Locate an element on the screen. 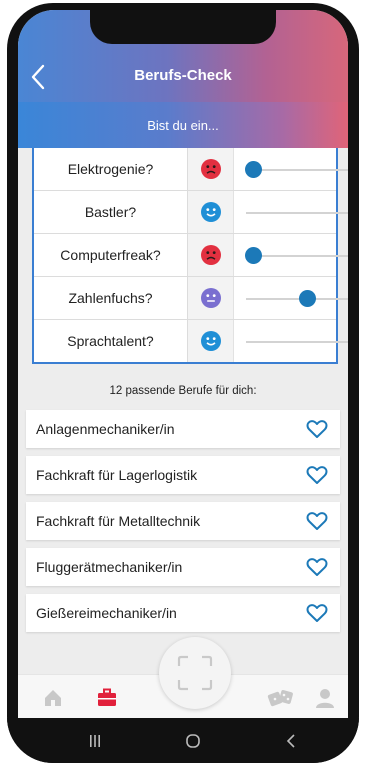  android-home-button is located at coordinates (193, 741).